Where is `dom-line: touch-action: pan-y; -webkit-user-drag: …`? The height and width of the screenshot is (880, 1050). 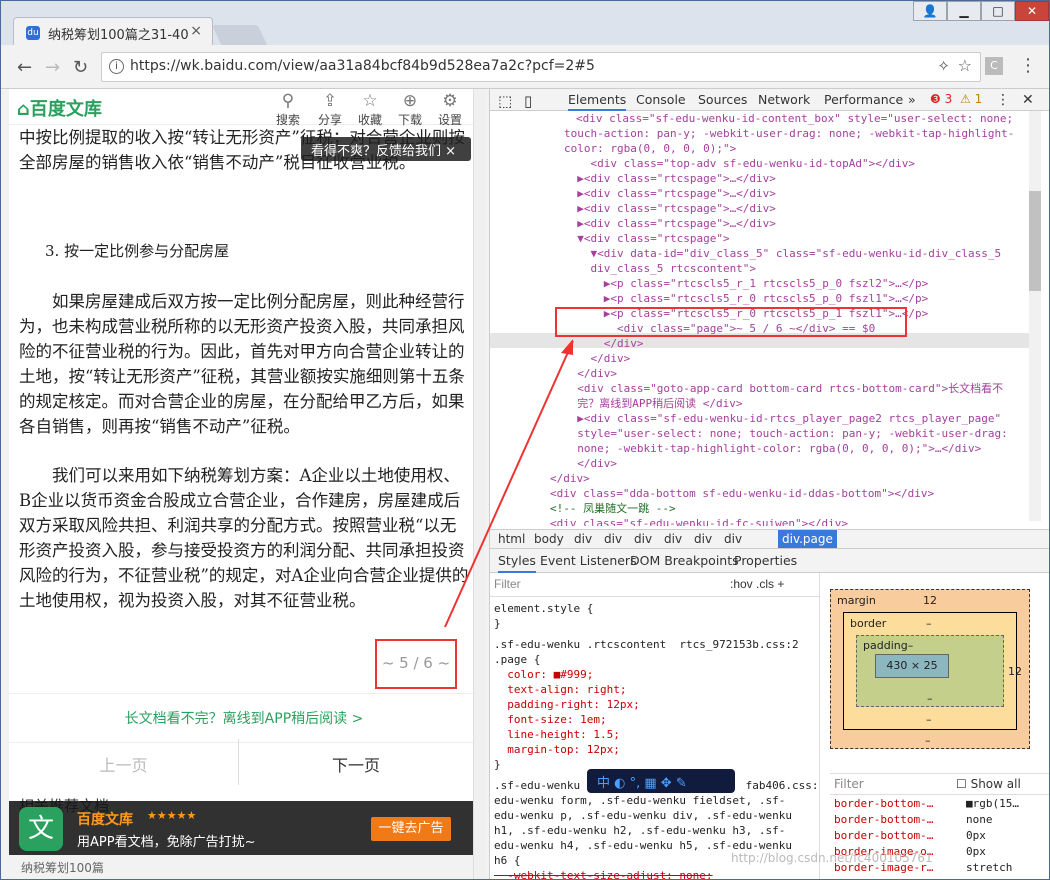
dom-line: touch-action: pan-y; -webkit-user-drag: … is located at coordinates (752, 133).